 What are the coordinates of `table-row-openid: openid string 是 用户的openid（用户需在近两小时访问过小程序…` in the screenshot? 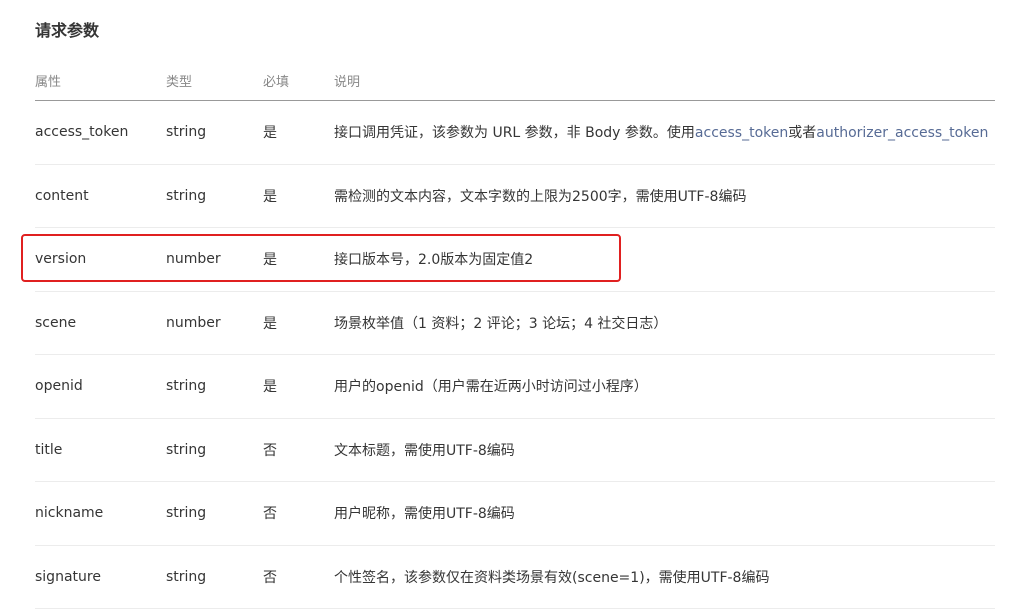 It's located at (515, 387).